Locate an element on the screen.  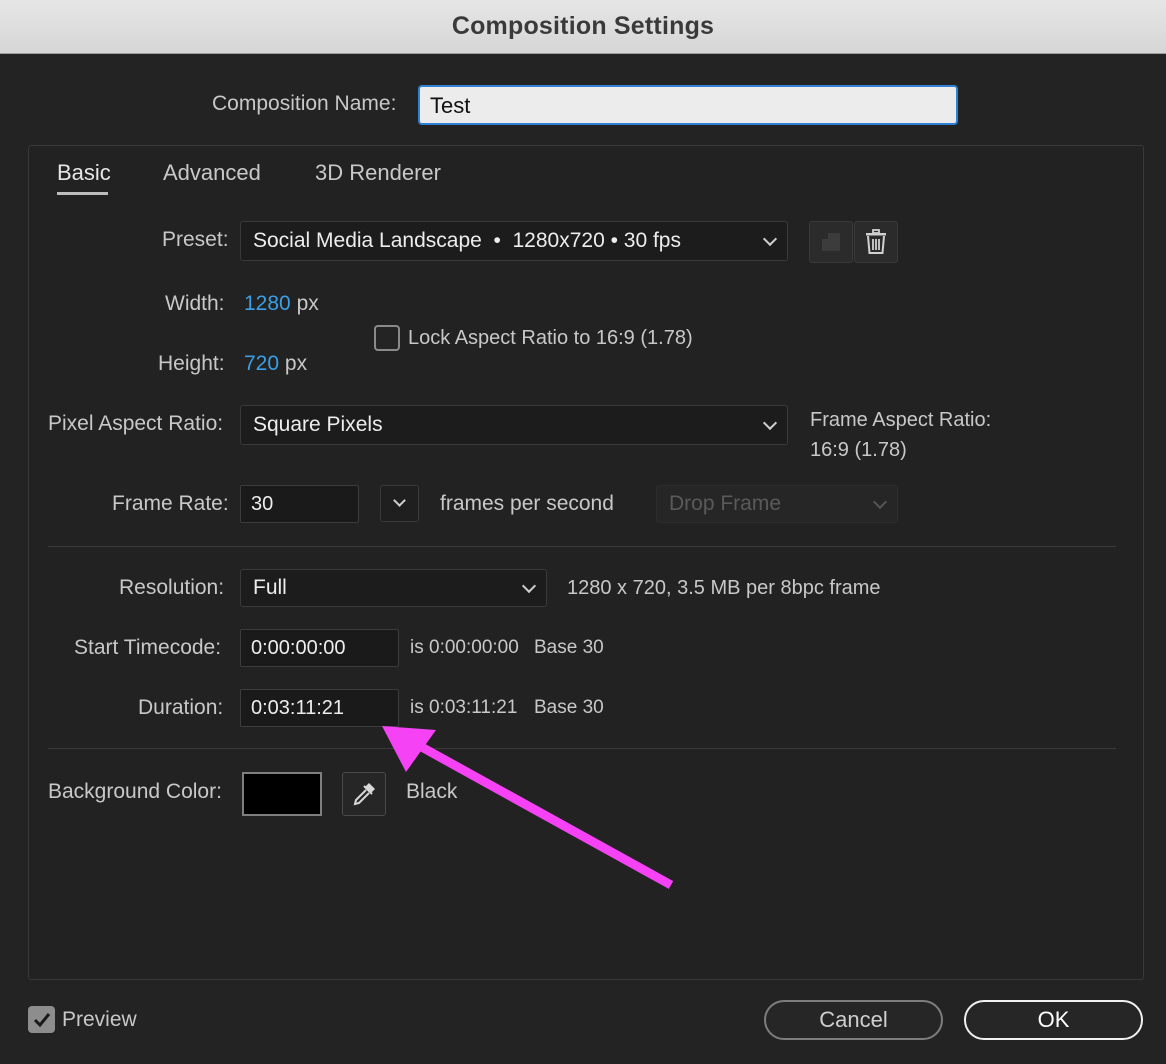
preview-checkbox is located at coordinates (41, 1019).